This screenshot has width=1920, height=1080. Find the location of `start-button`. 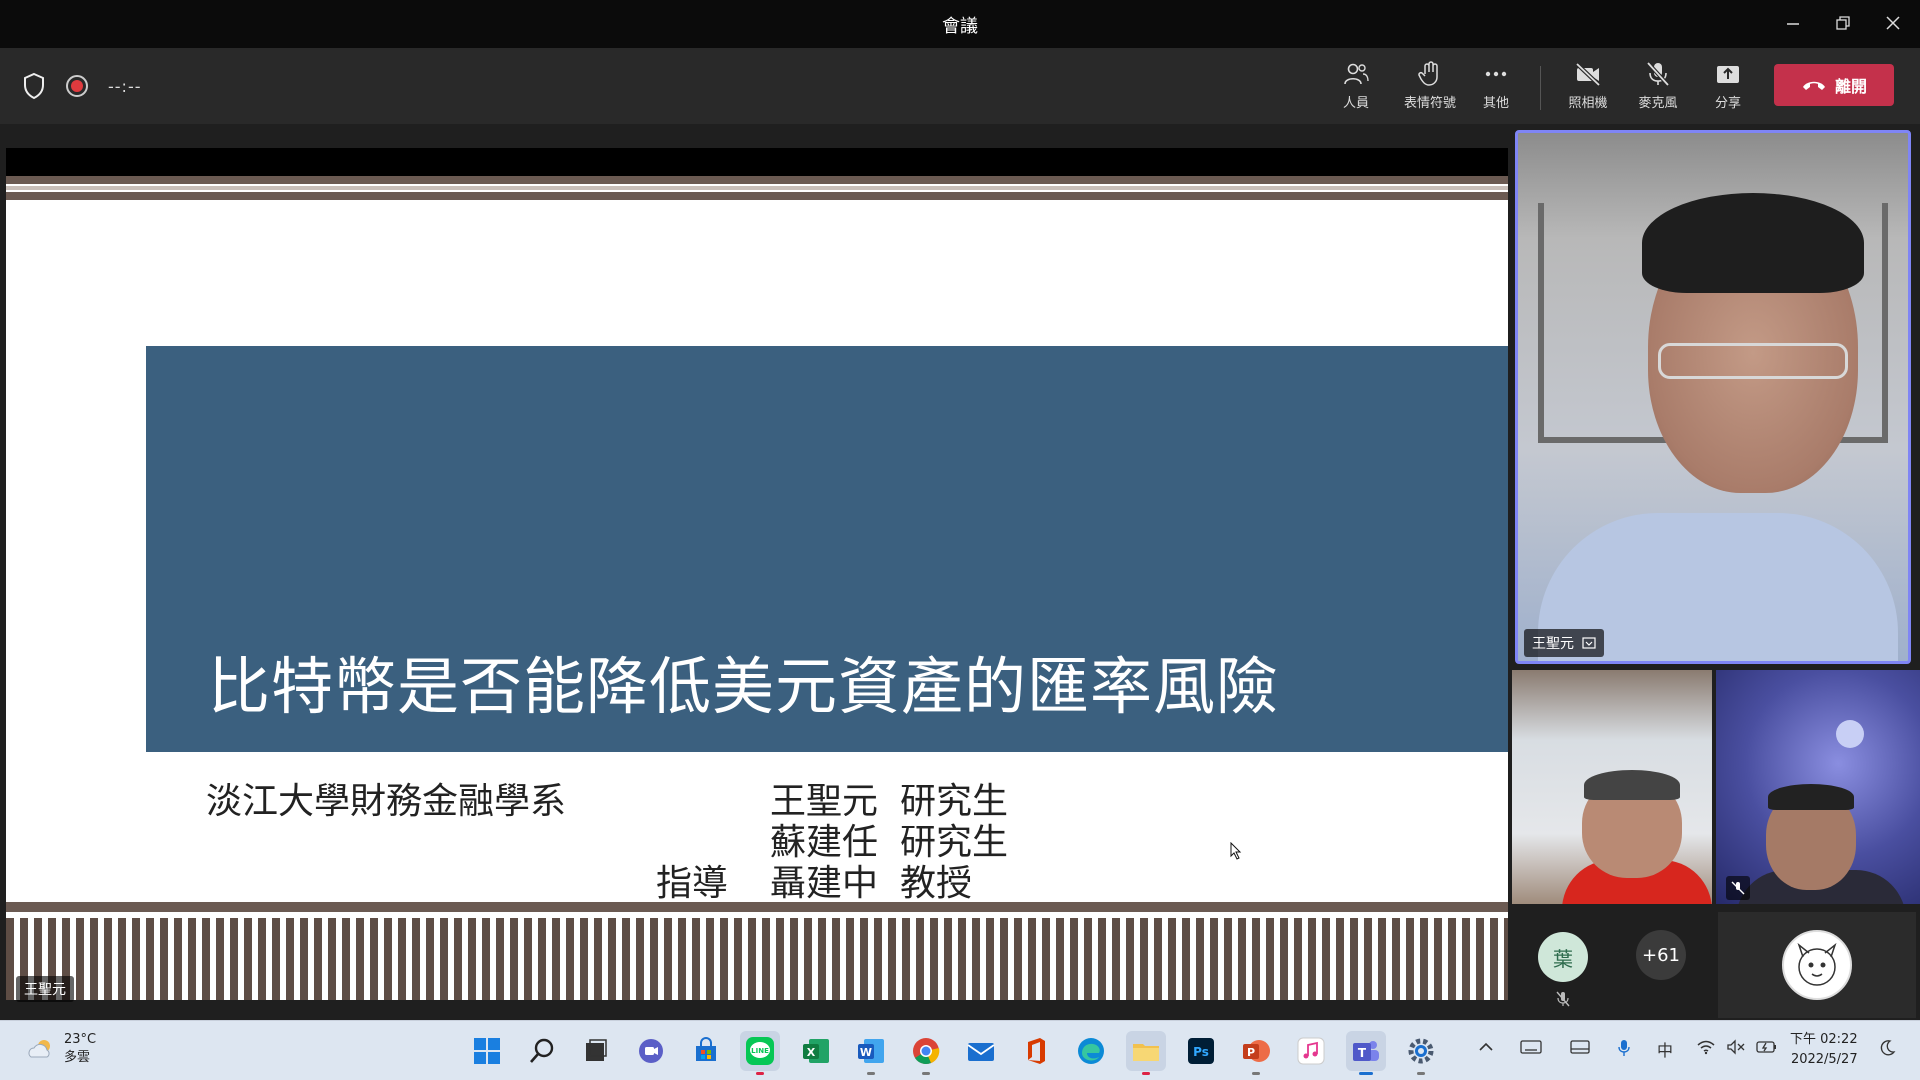

start-button is located at coordinates (487, 1051).